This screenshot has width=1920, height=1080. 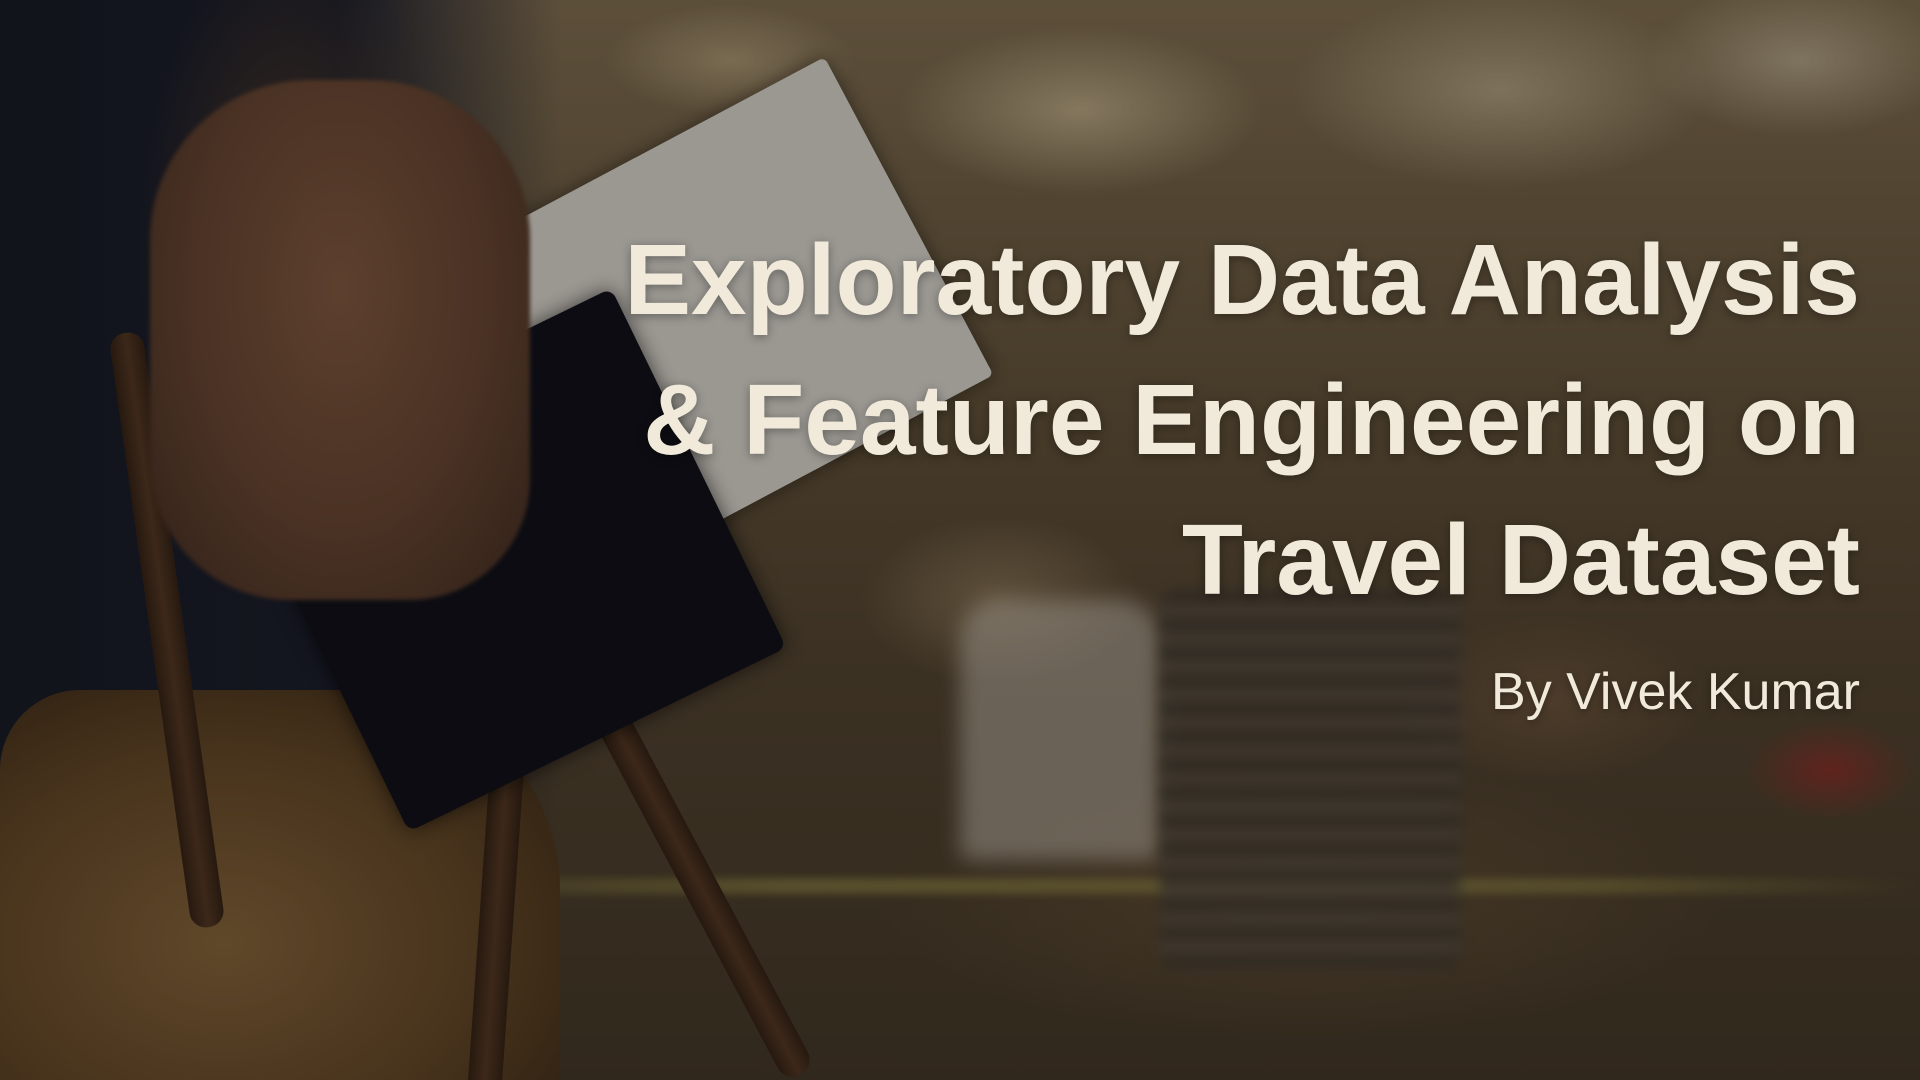 What do you see at coordinates (1251, 420) in the screenshot?
I see `title-line-2: & Feature Engineering on` at bounding box center [1251, 420].